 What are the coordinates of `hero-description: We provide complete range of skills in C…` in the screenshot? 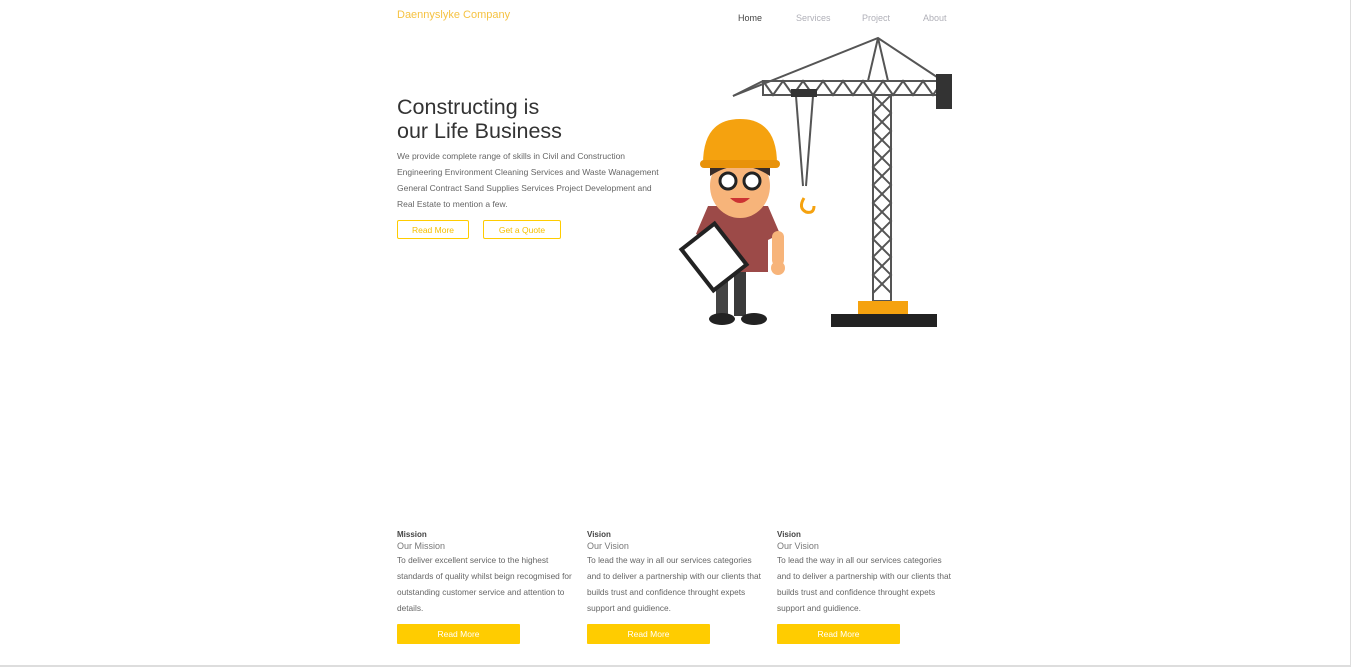 It's located at (528, 180).